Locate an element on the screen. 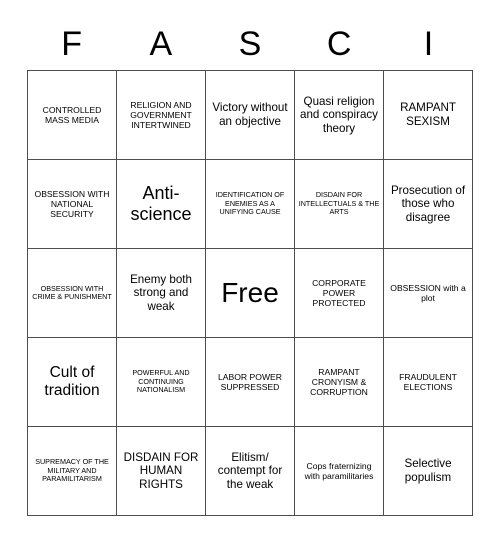  bingo-cell: Quasi religion and conspiracy theory is located at coordinates (339, 115).